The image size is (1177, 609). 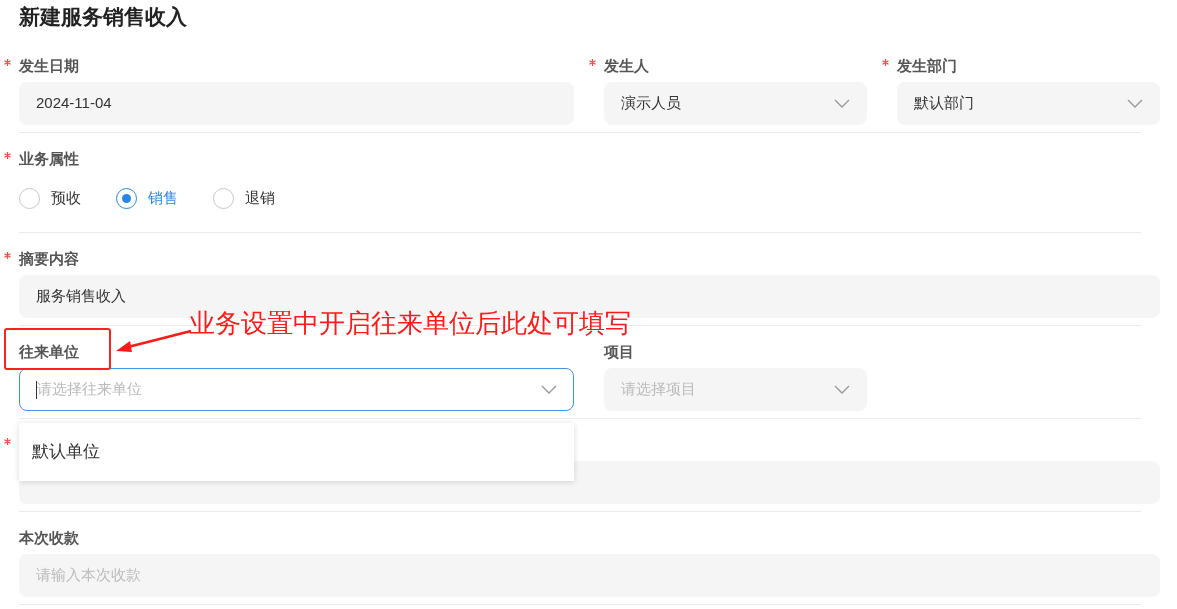 I want to click on placeholder-text: 请选择往来单位, so click(x=89, y=389).